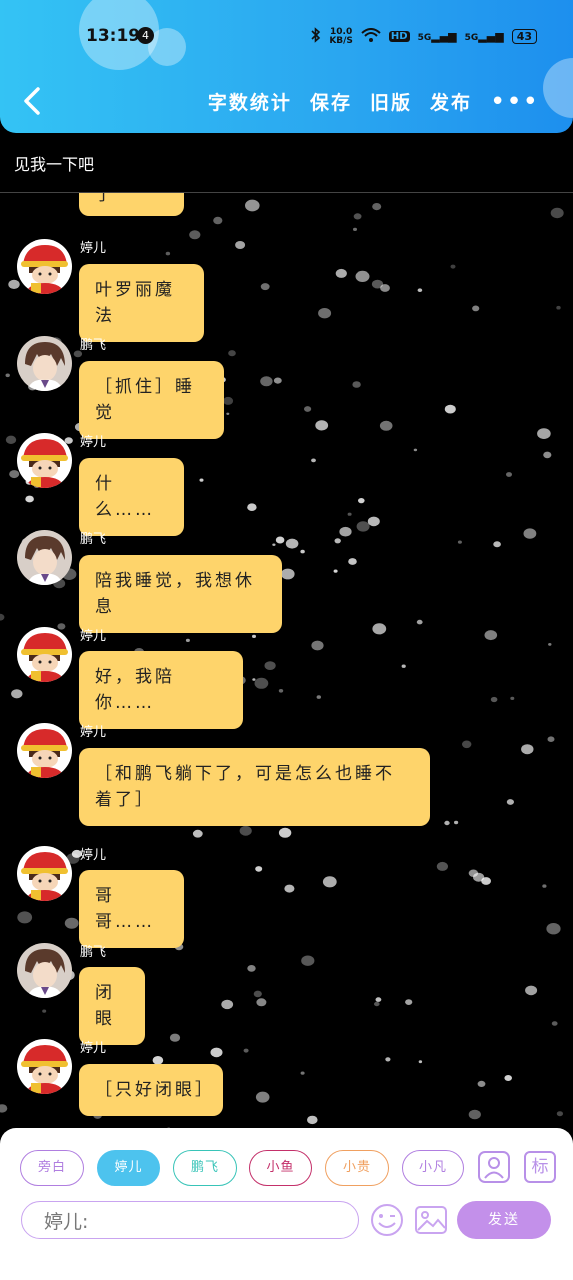  I want to click on message-bubble: ［和鹏飞躺下了，可是怎么也睡不着了］, so click(254, 787).